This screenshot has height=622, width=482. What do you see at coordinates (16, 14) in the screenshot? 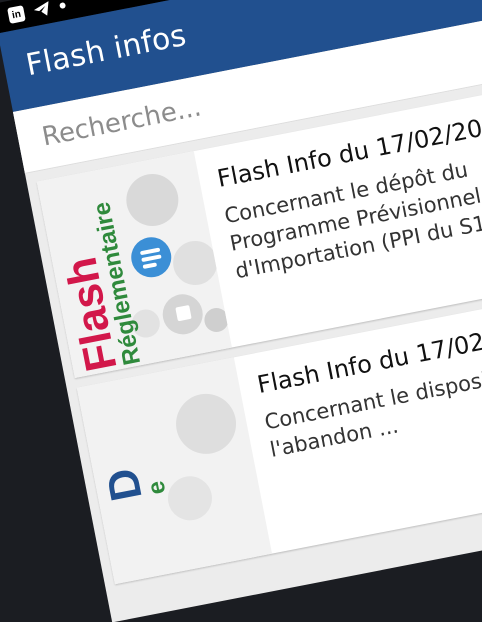
I see `linkedin-icon: in` at bounding box center [16, 14].